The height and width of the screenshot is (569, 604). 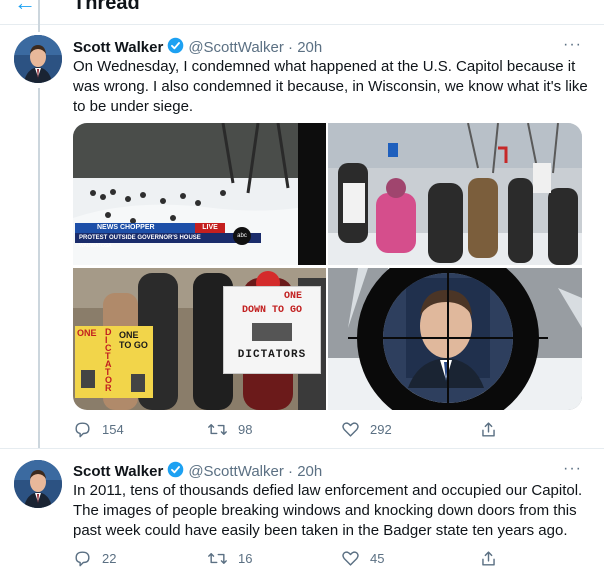 What do you see at coordinates (302, 12) in the screenshot?
I see `thread-header: ← Thread` at bounding box center [302, 12].